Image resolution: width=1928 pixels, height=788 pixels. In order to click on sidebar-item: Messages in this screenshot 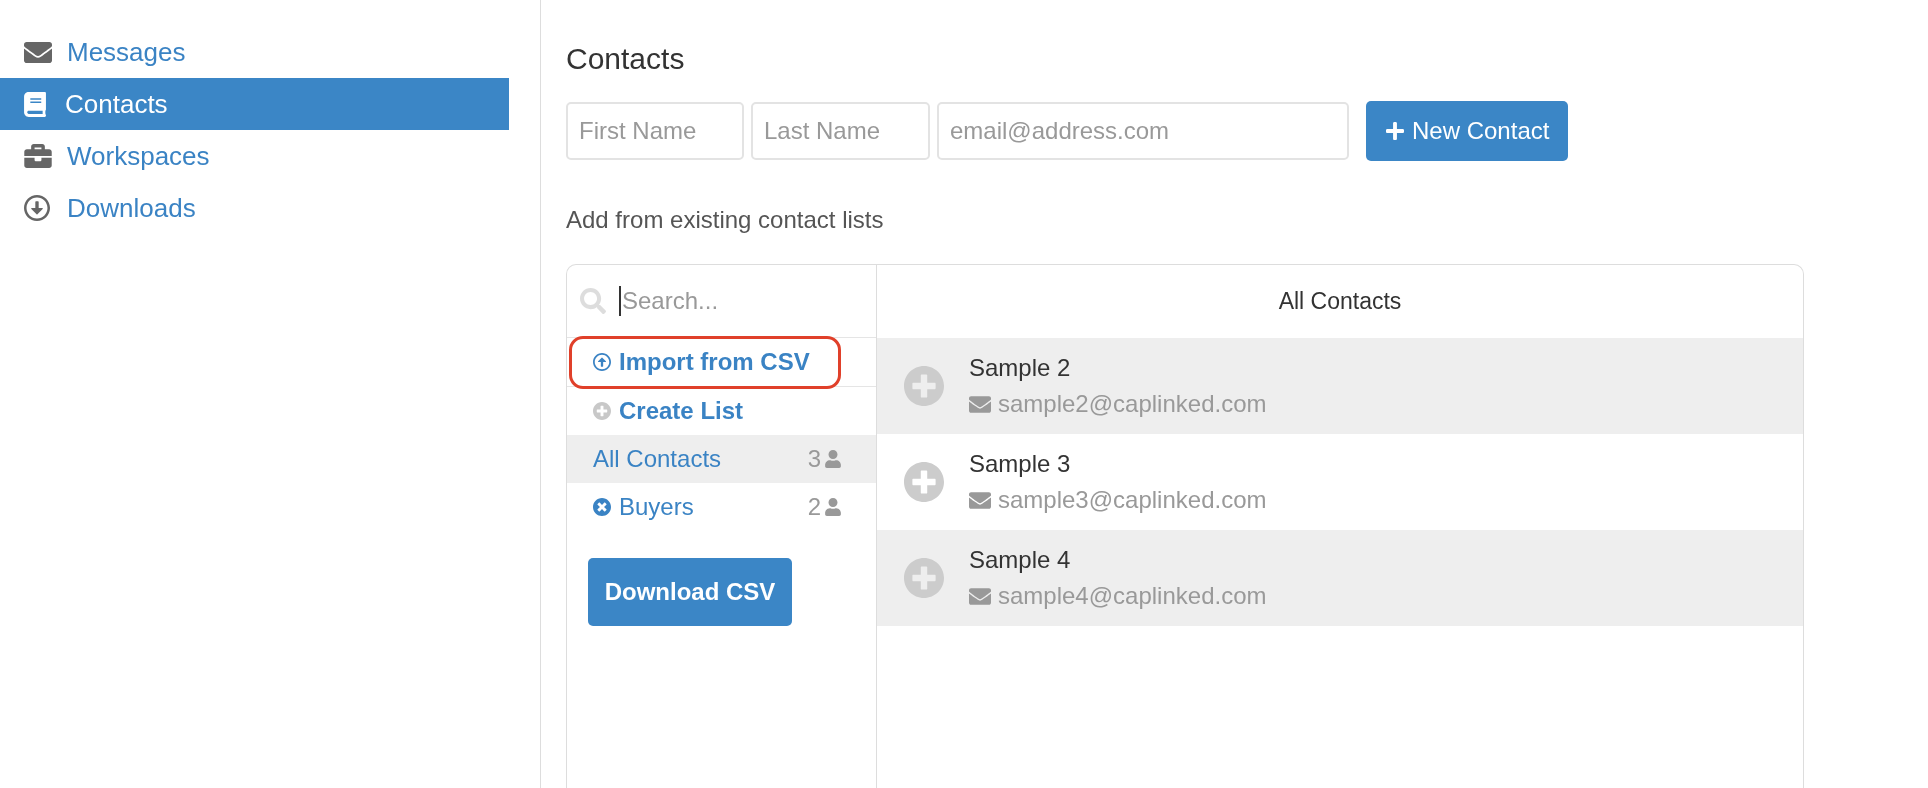, I will do `click(254, 52)`.